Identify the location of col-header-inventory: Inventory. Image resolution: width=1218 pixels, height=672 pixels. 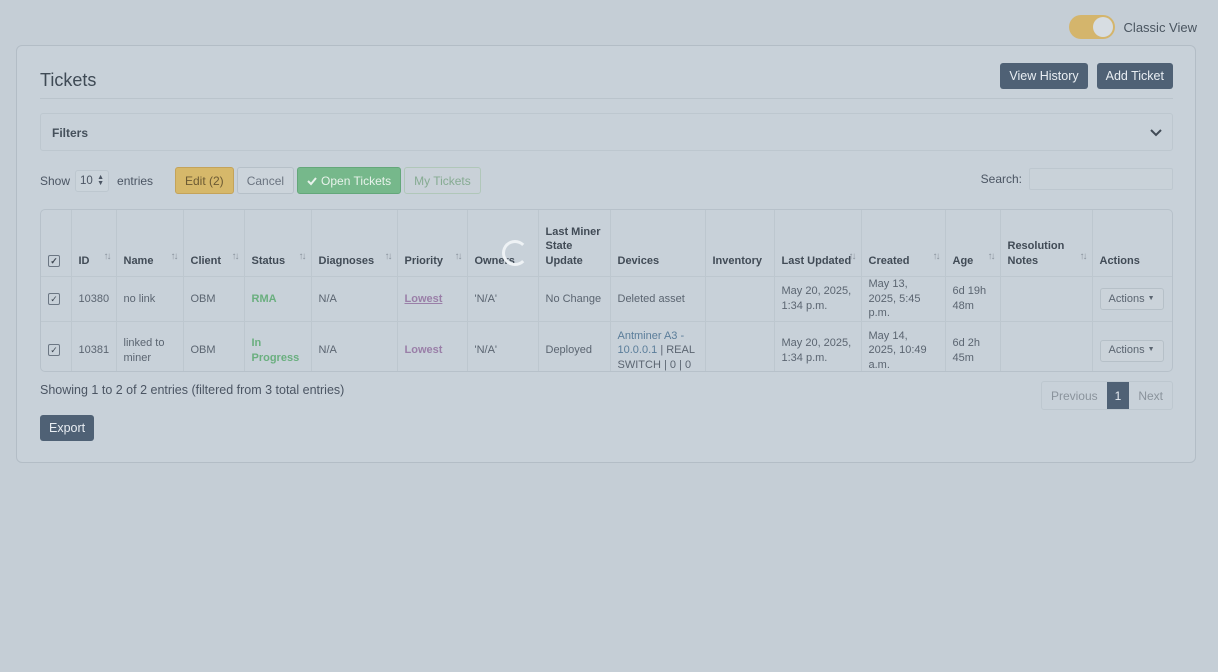
(740, 243).